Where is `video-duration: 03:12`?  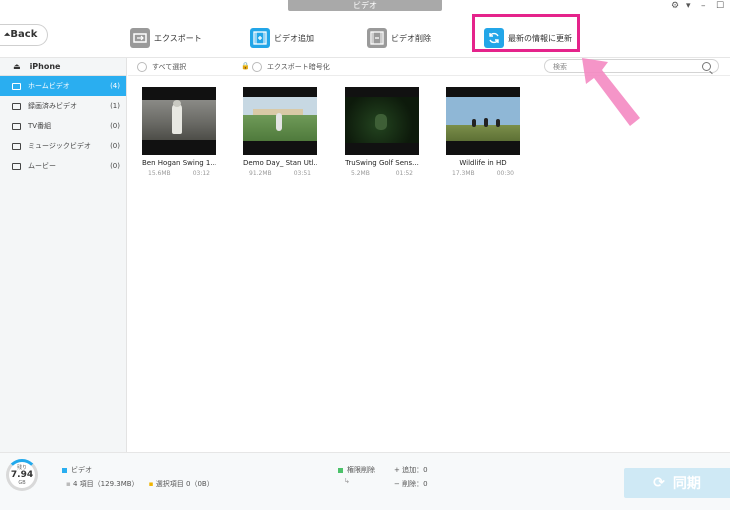 video-duration: 03:12 is located at coordinates (201, 173).